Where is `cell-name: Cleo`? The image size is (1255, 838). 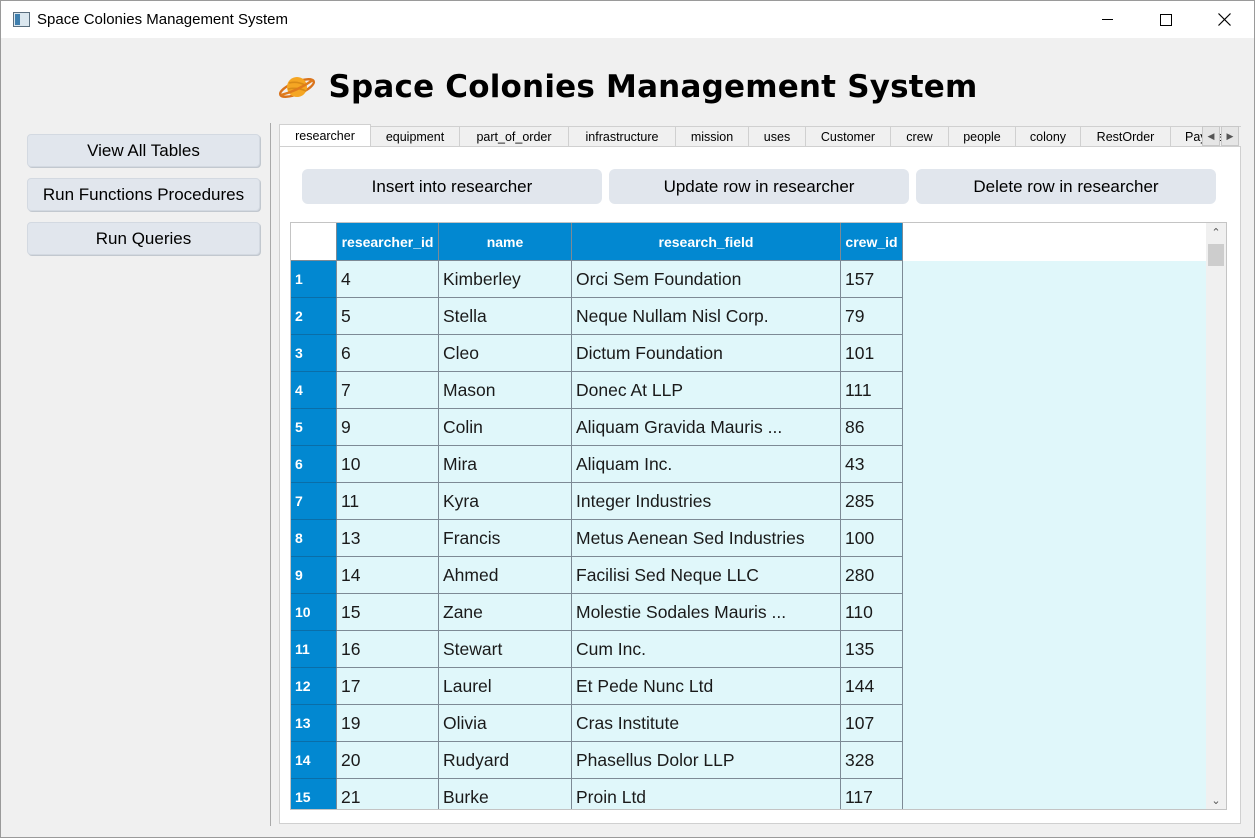 cell-name: Cleo is located at coordinates (505, 353).